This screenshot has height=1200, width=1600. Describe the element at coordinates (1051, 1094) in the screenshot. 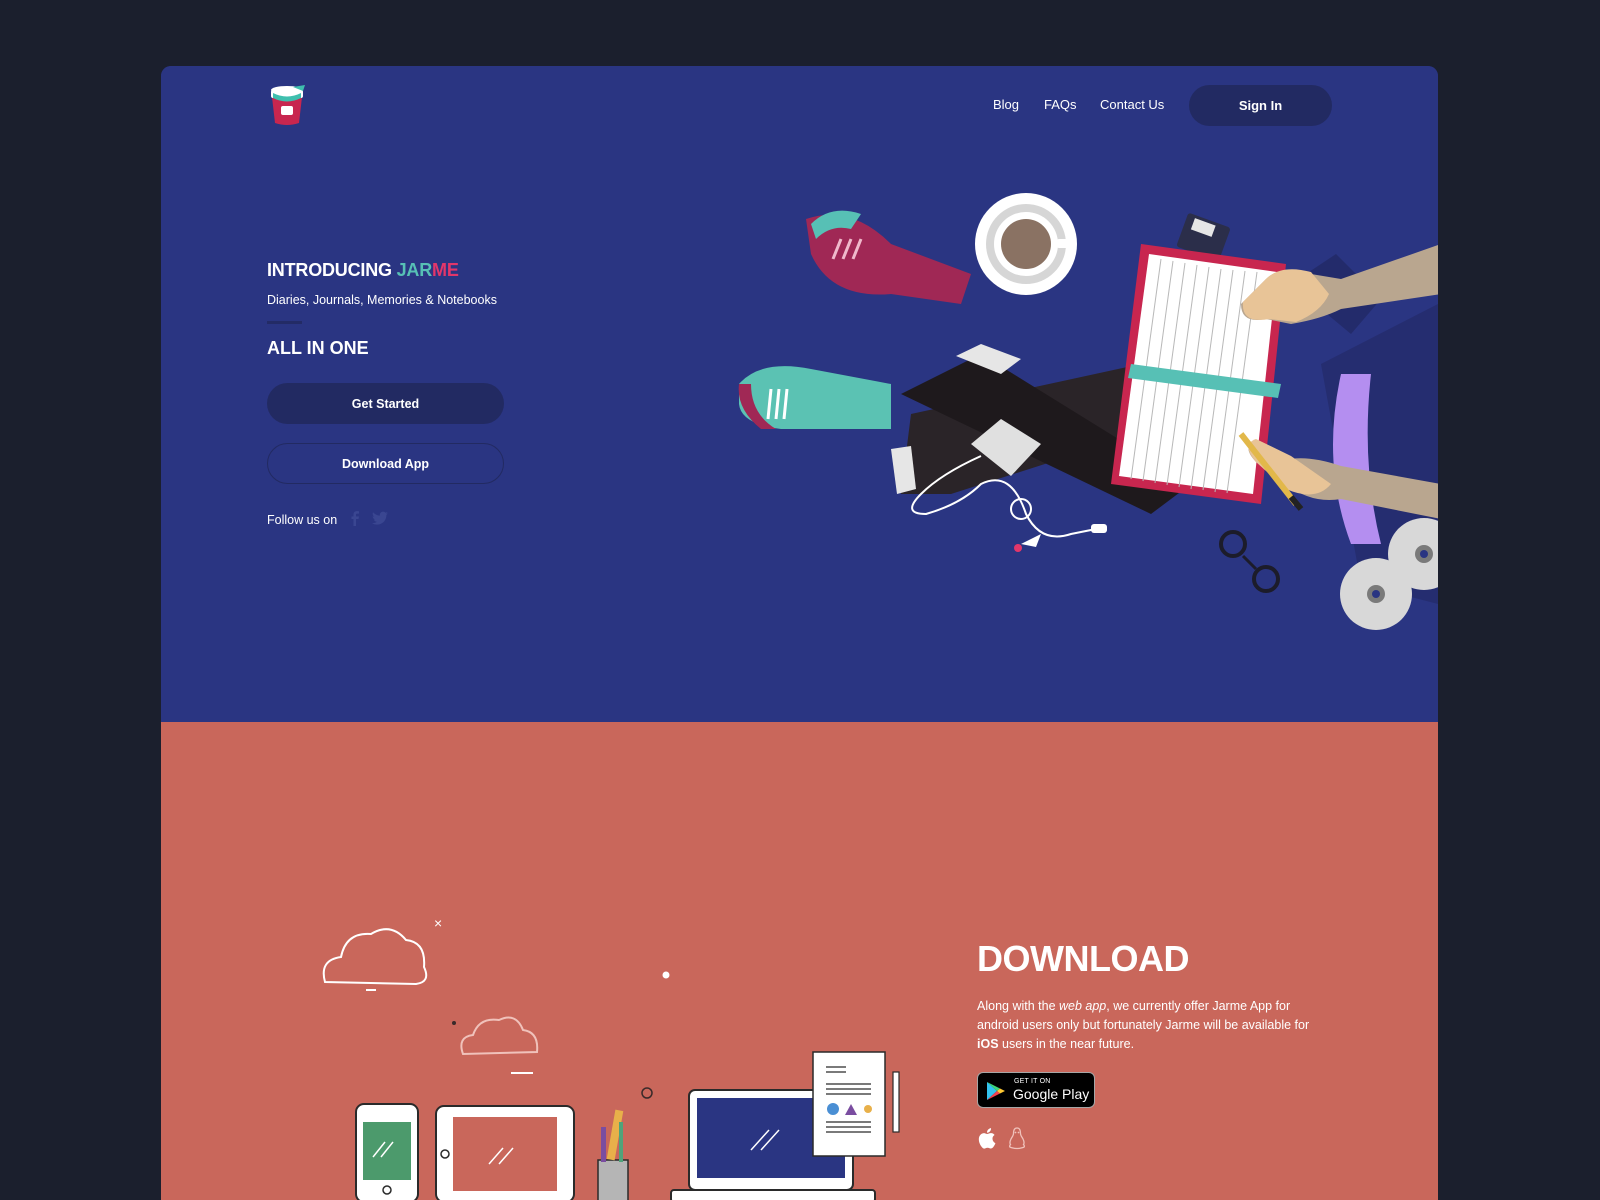

I see `google-play-big-text: Google Play` at that location.